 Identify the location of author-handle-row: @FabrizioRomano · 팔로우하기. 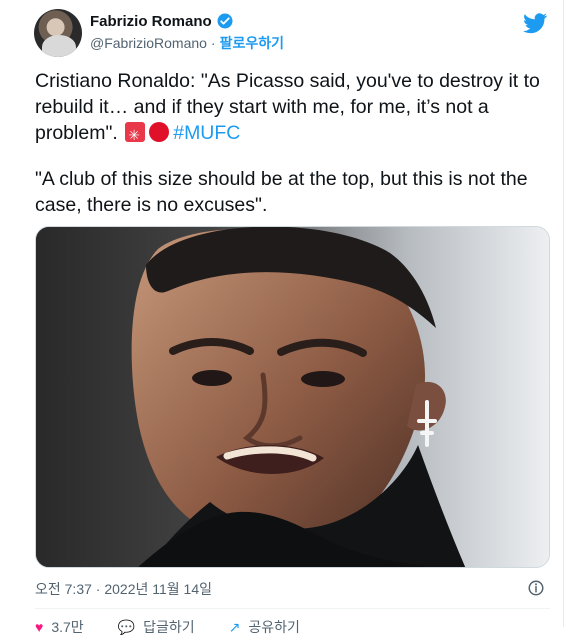
(187, 43).